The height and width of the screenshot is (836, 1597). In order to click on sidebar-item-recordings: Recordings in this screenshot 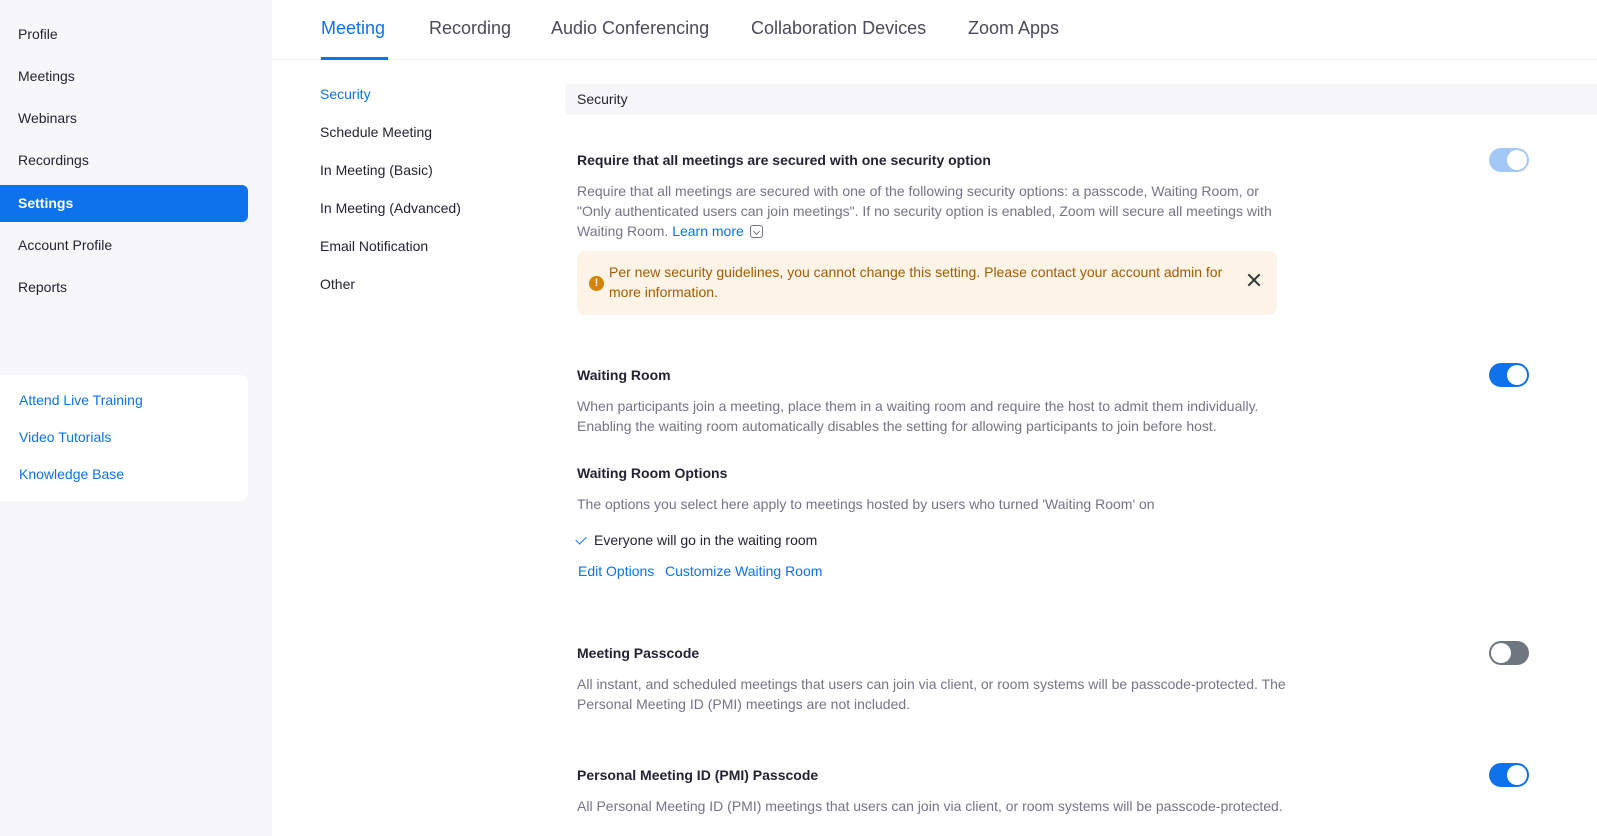, I will do `click(124, 160)`.